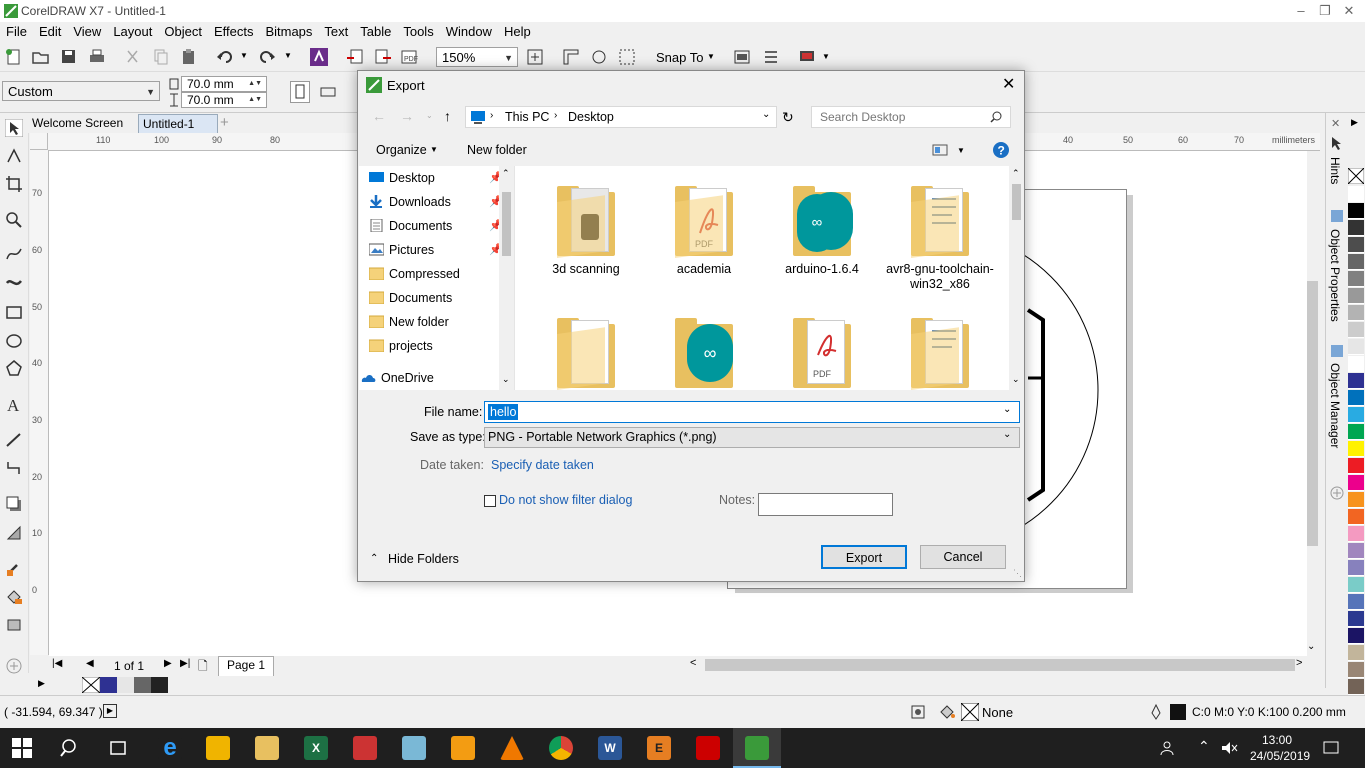 This screenshot has height=768, width=1365. Describe the element at coordinates (1007, 409) in the screenshot. I see `file-name-dropdown-icon: ⌄` at that location.